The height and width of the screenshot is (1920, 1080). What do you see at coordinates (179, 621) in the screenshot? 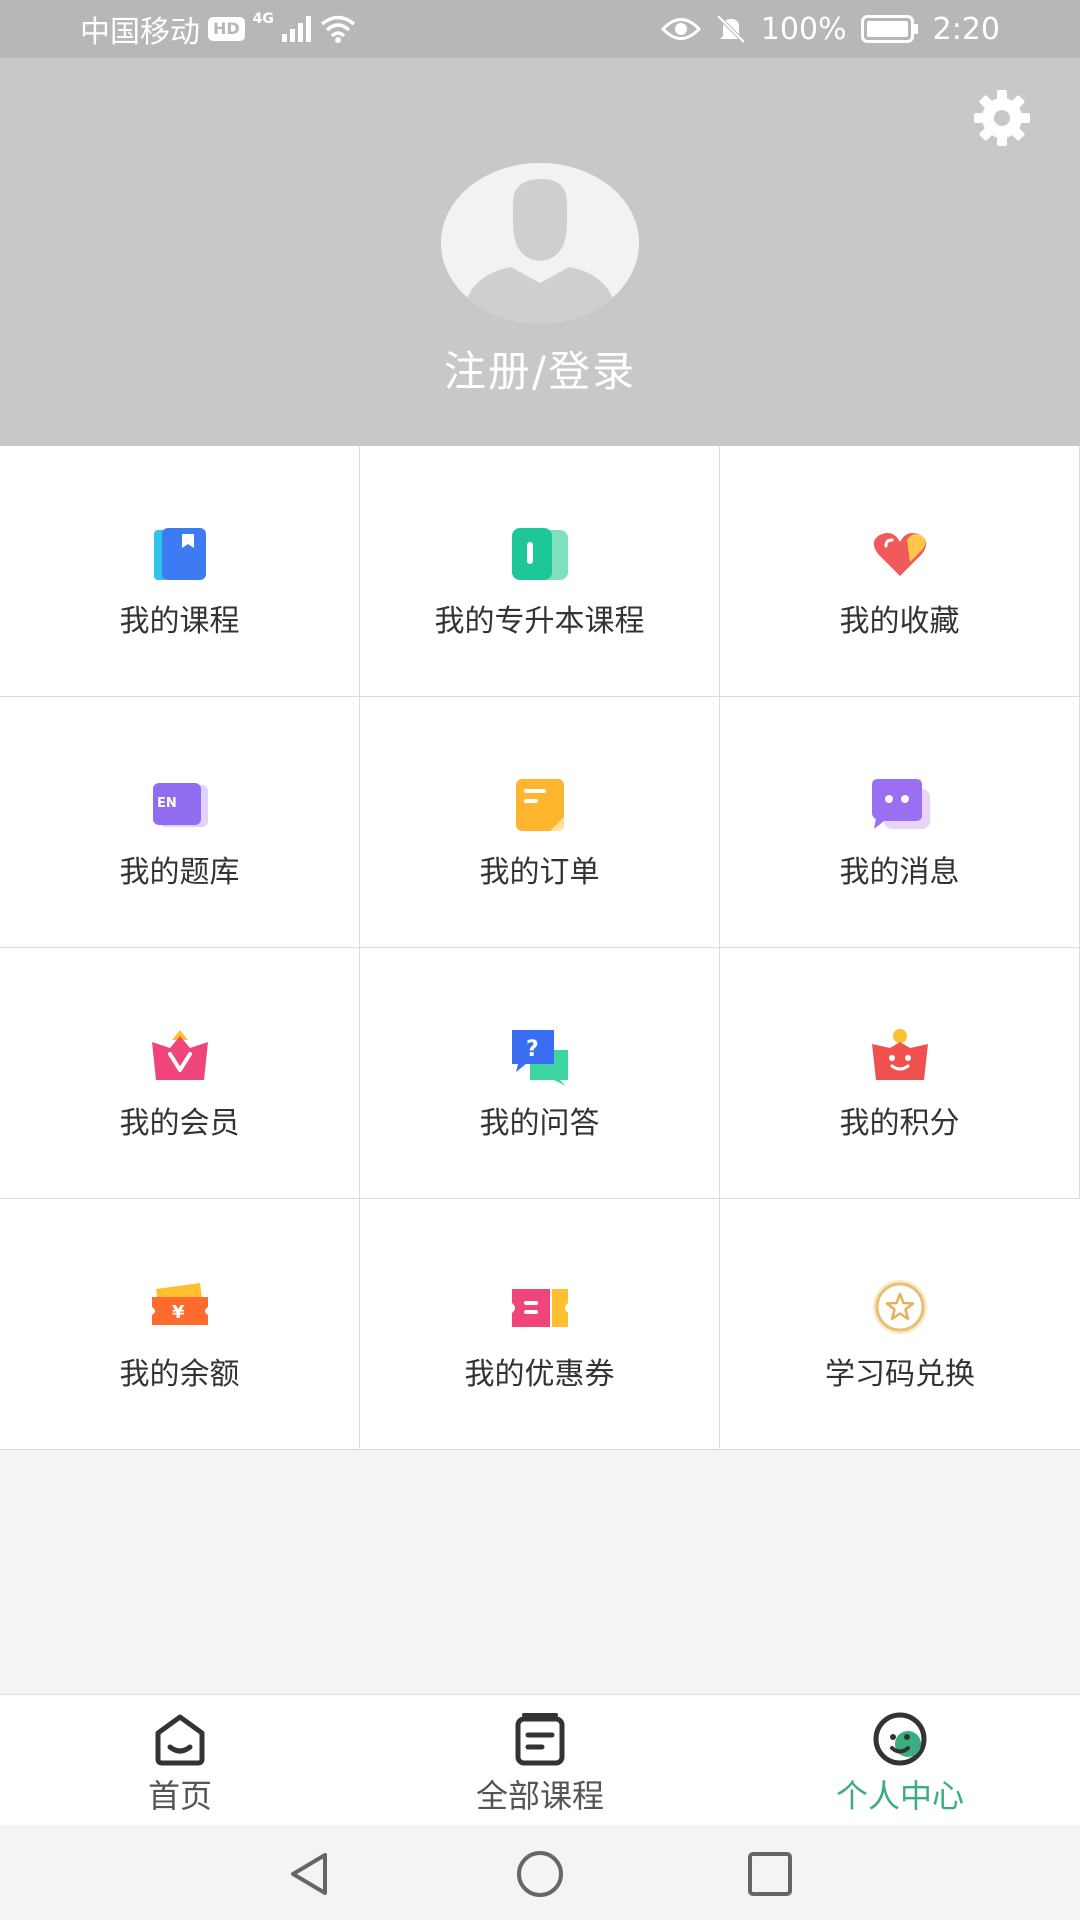
I see `menu-item-label: 我的课程` at bounding box center [179, 621].